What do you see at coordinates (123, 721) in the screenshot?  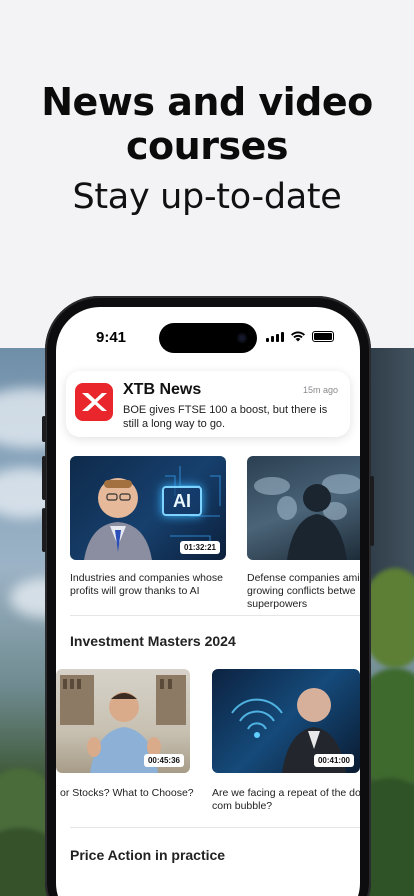 I see `course-card-thumbnail: 00:45:36` at bounding box center [123, 721].